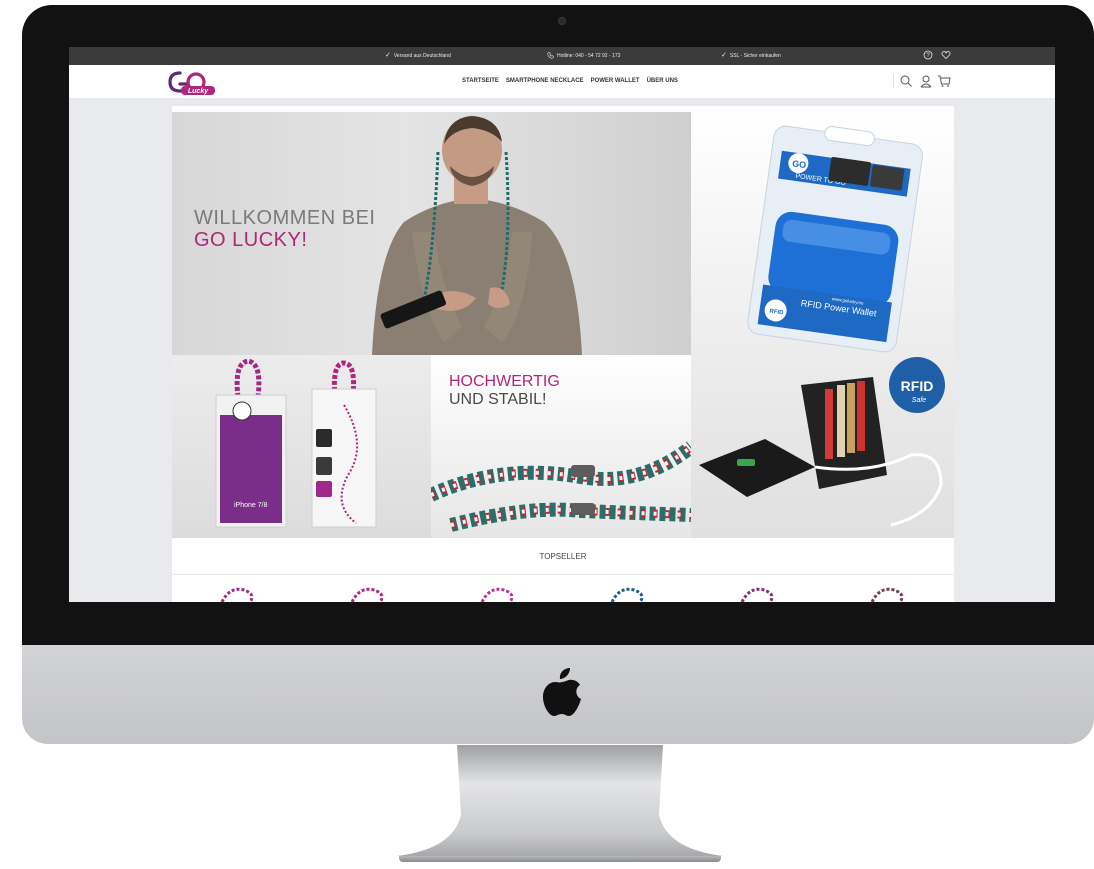 The height and width of the screenshot is (869, 1094). What do you see at coordinates (946, 55) in the screenshot?
I see `wishlist-heart-icon` at bounding box center [946, 55].